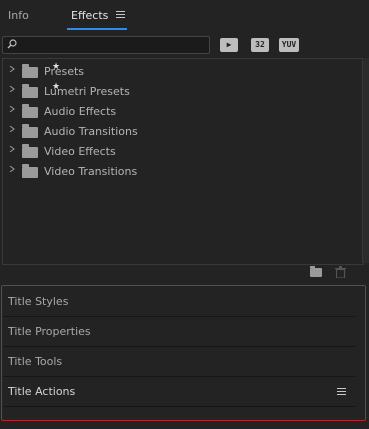 Image resolution: width=369 pixels, height=429 pixels. Describe the element at coordinates (179, 362) in the screenshot. I see `section-title-tools: Title Tools` at that location.